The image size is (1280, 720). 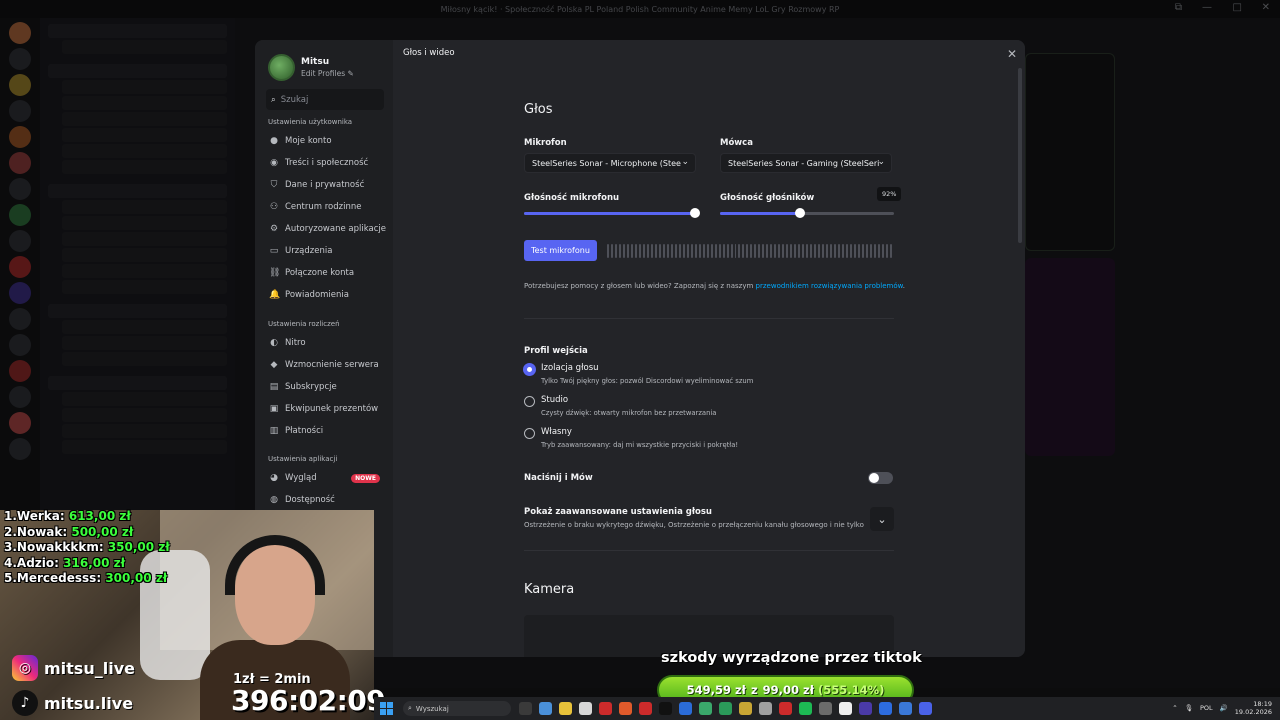 I want to click on speaker-value: SteelSeries Sonar - Gaming (SteelSeri, so click(x=804, y=163).